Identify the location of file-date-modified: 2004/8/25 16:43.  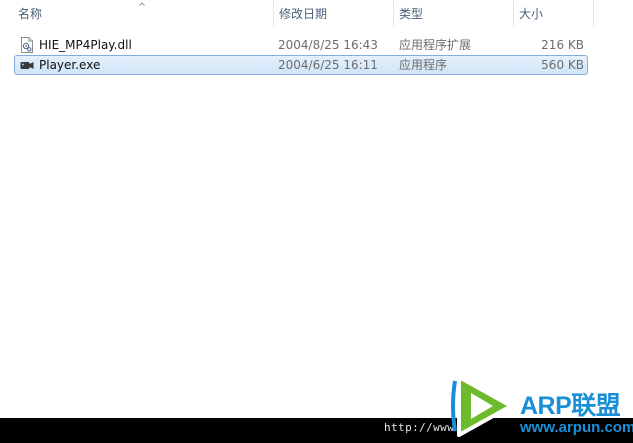
(328, 45).